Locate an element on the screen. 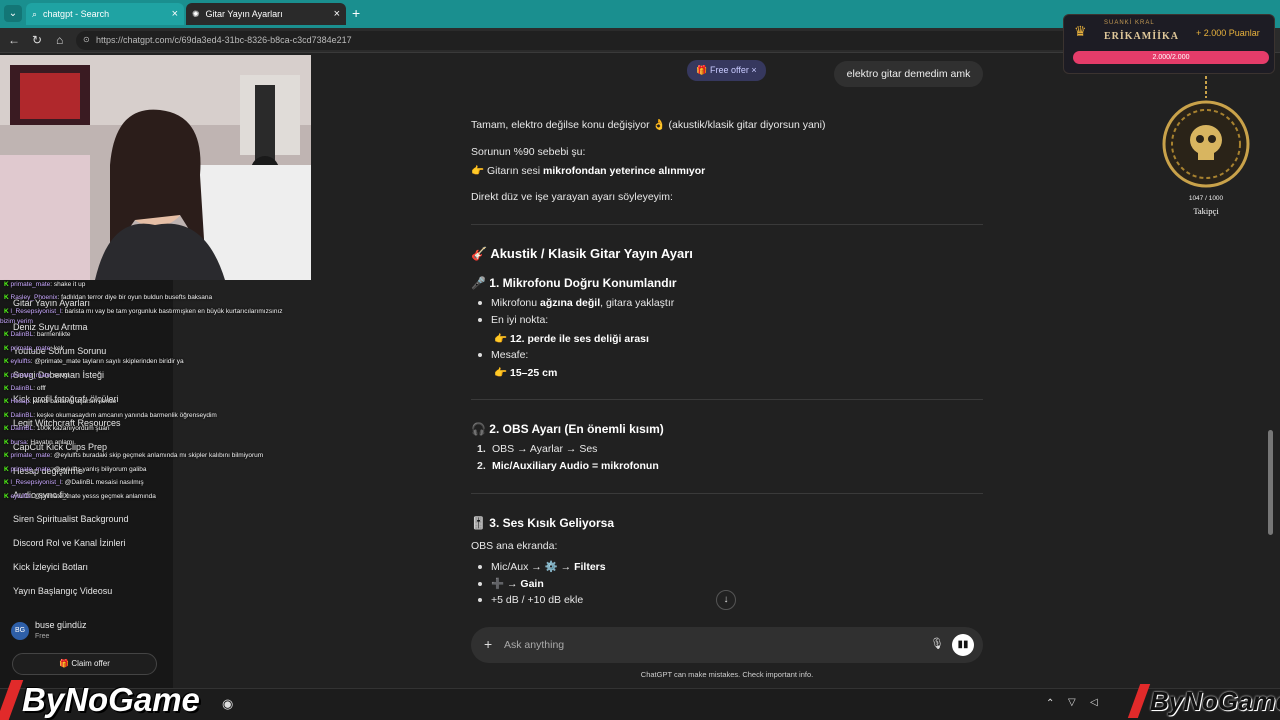 The image size is (1280, 720). home-icon: ⌂ is located at coordinates (59, 40).